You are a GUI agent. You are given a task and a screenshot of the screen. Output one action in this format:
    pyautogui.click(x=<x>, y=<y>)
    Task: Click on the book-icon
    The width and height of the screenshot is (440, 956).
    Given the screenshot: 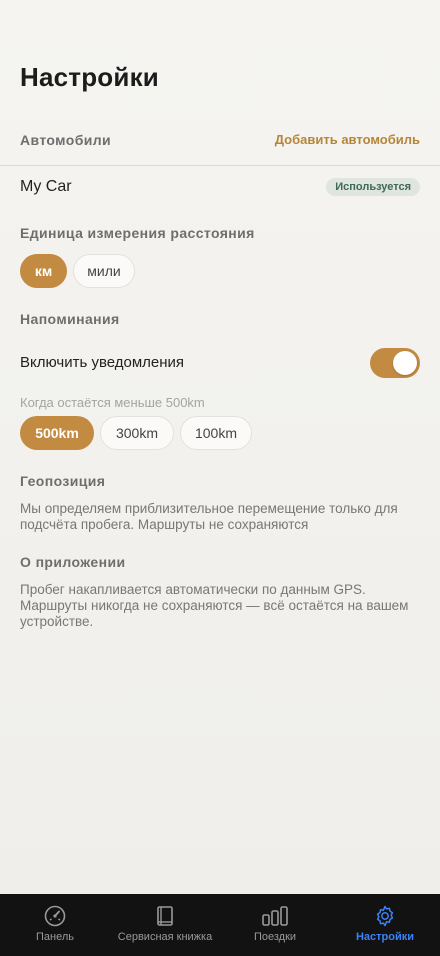 What is the action you would take?
    pyautogui.click(x=165, y=916)
    